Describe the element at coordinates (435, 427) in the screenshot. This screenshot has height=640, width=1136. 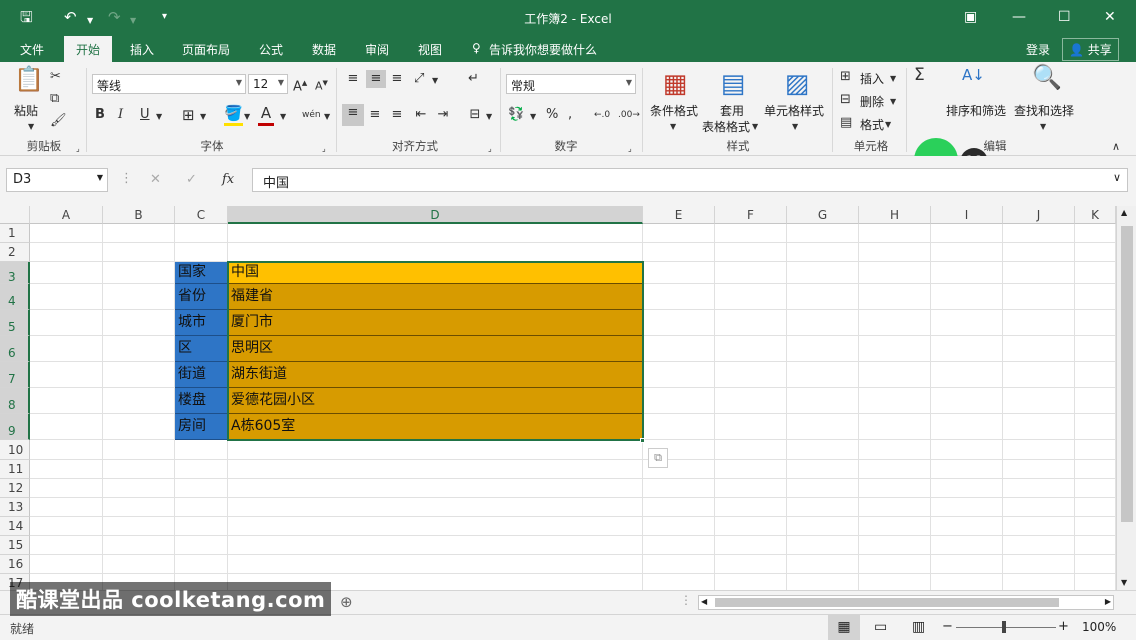
I see `table-value-cell: A栋605室` at that location.